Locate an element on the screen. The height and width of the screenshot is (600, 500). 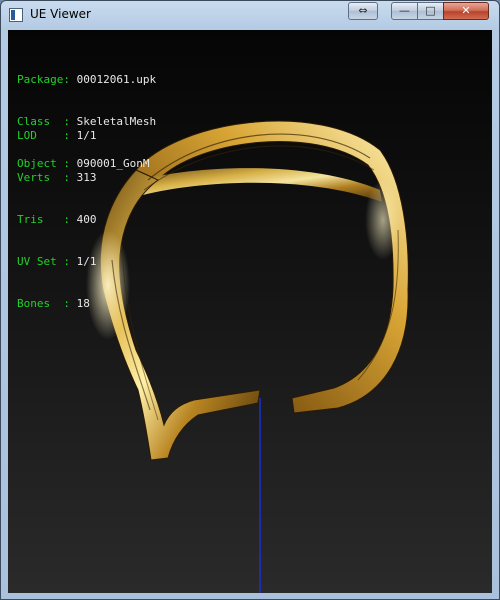
title-bar: UE Viewer ⇔ — □ ✕ is located at coordinates (250, 15).